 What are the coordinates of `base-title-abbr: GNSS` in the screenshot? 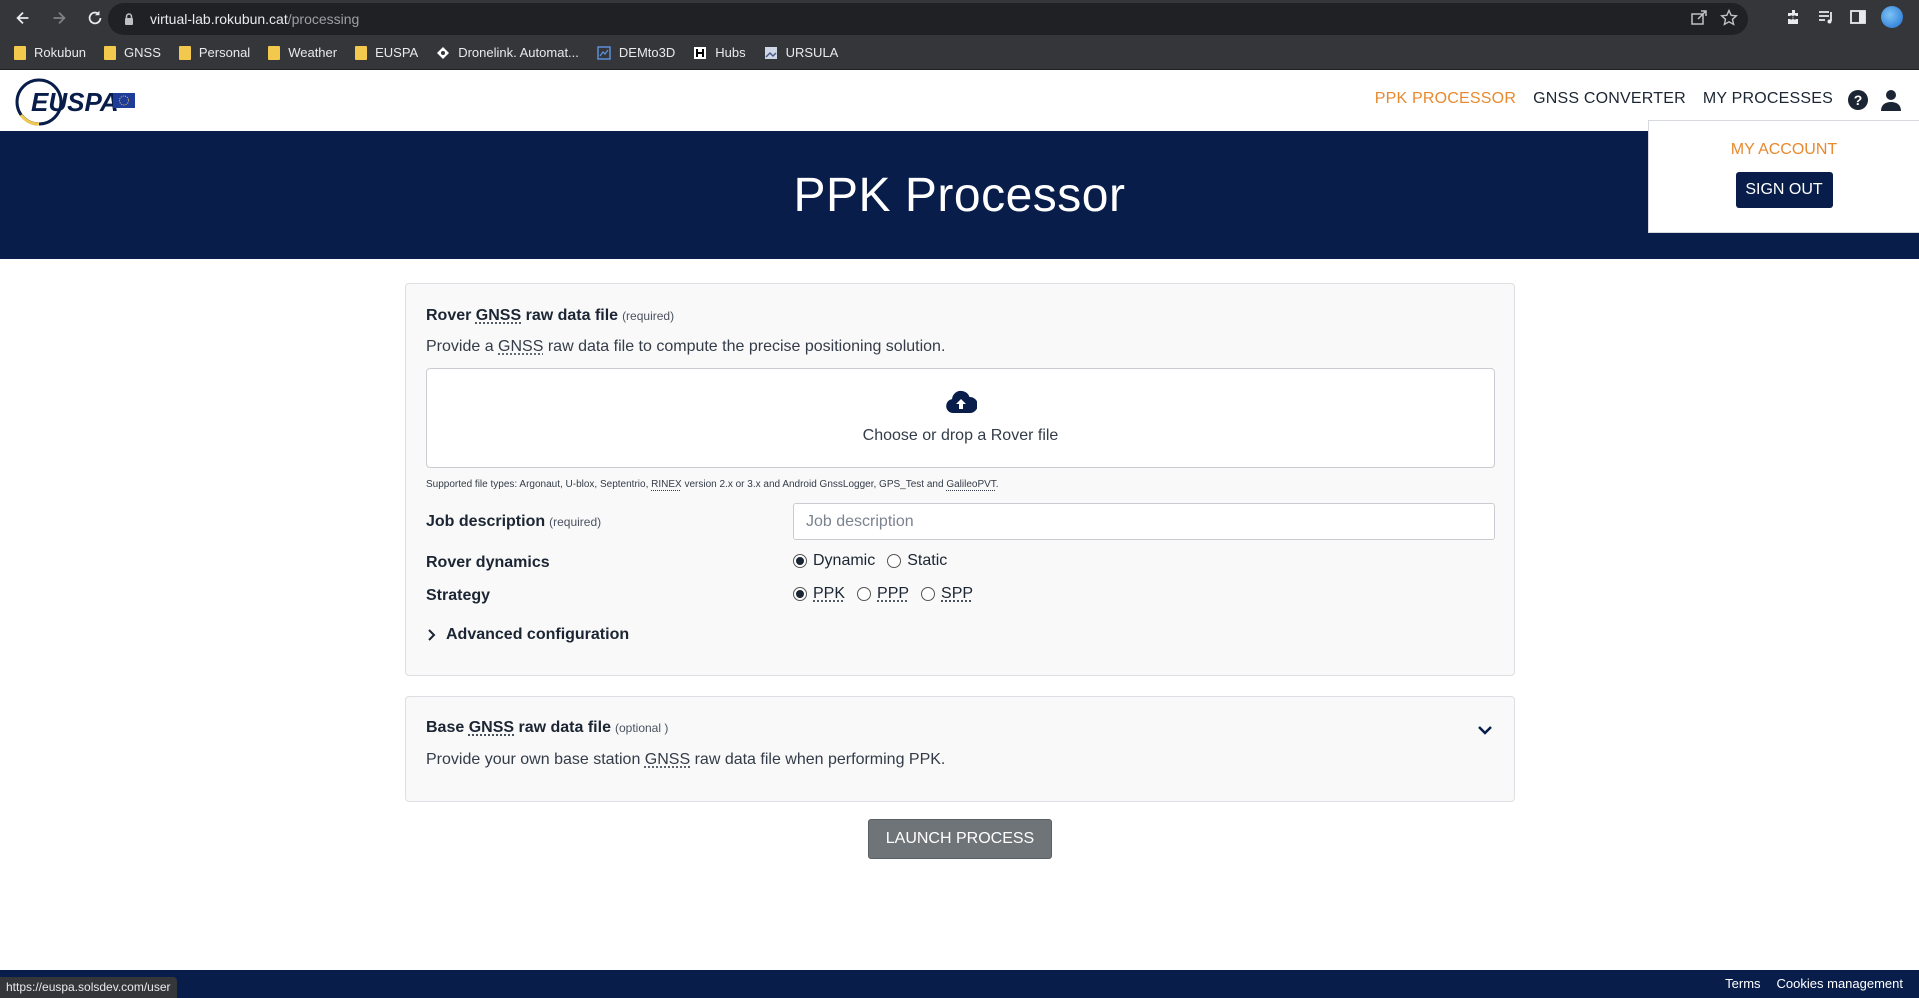 It's located at (491, 727).